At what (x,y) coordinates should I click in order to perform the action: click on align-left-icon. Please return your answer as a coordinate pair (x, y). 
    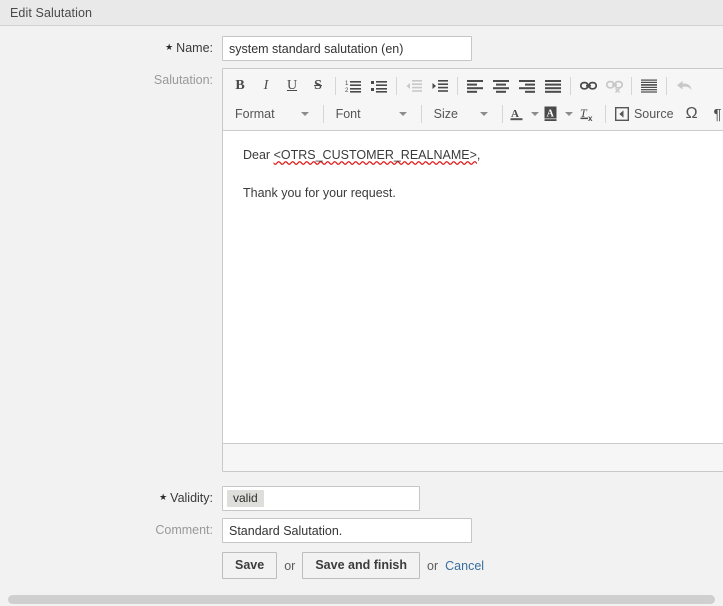
    Looking at the image, I should click on (475, 86).